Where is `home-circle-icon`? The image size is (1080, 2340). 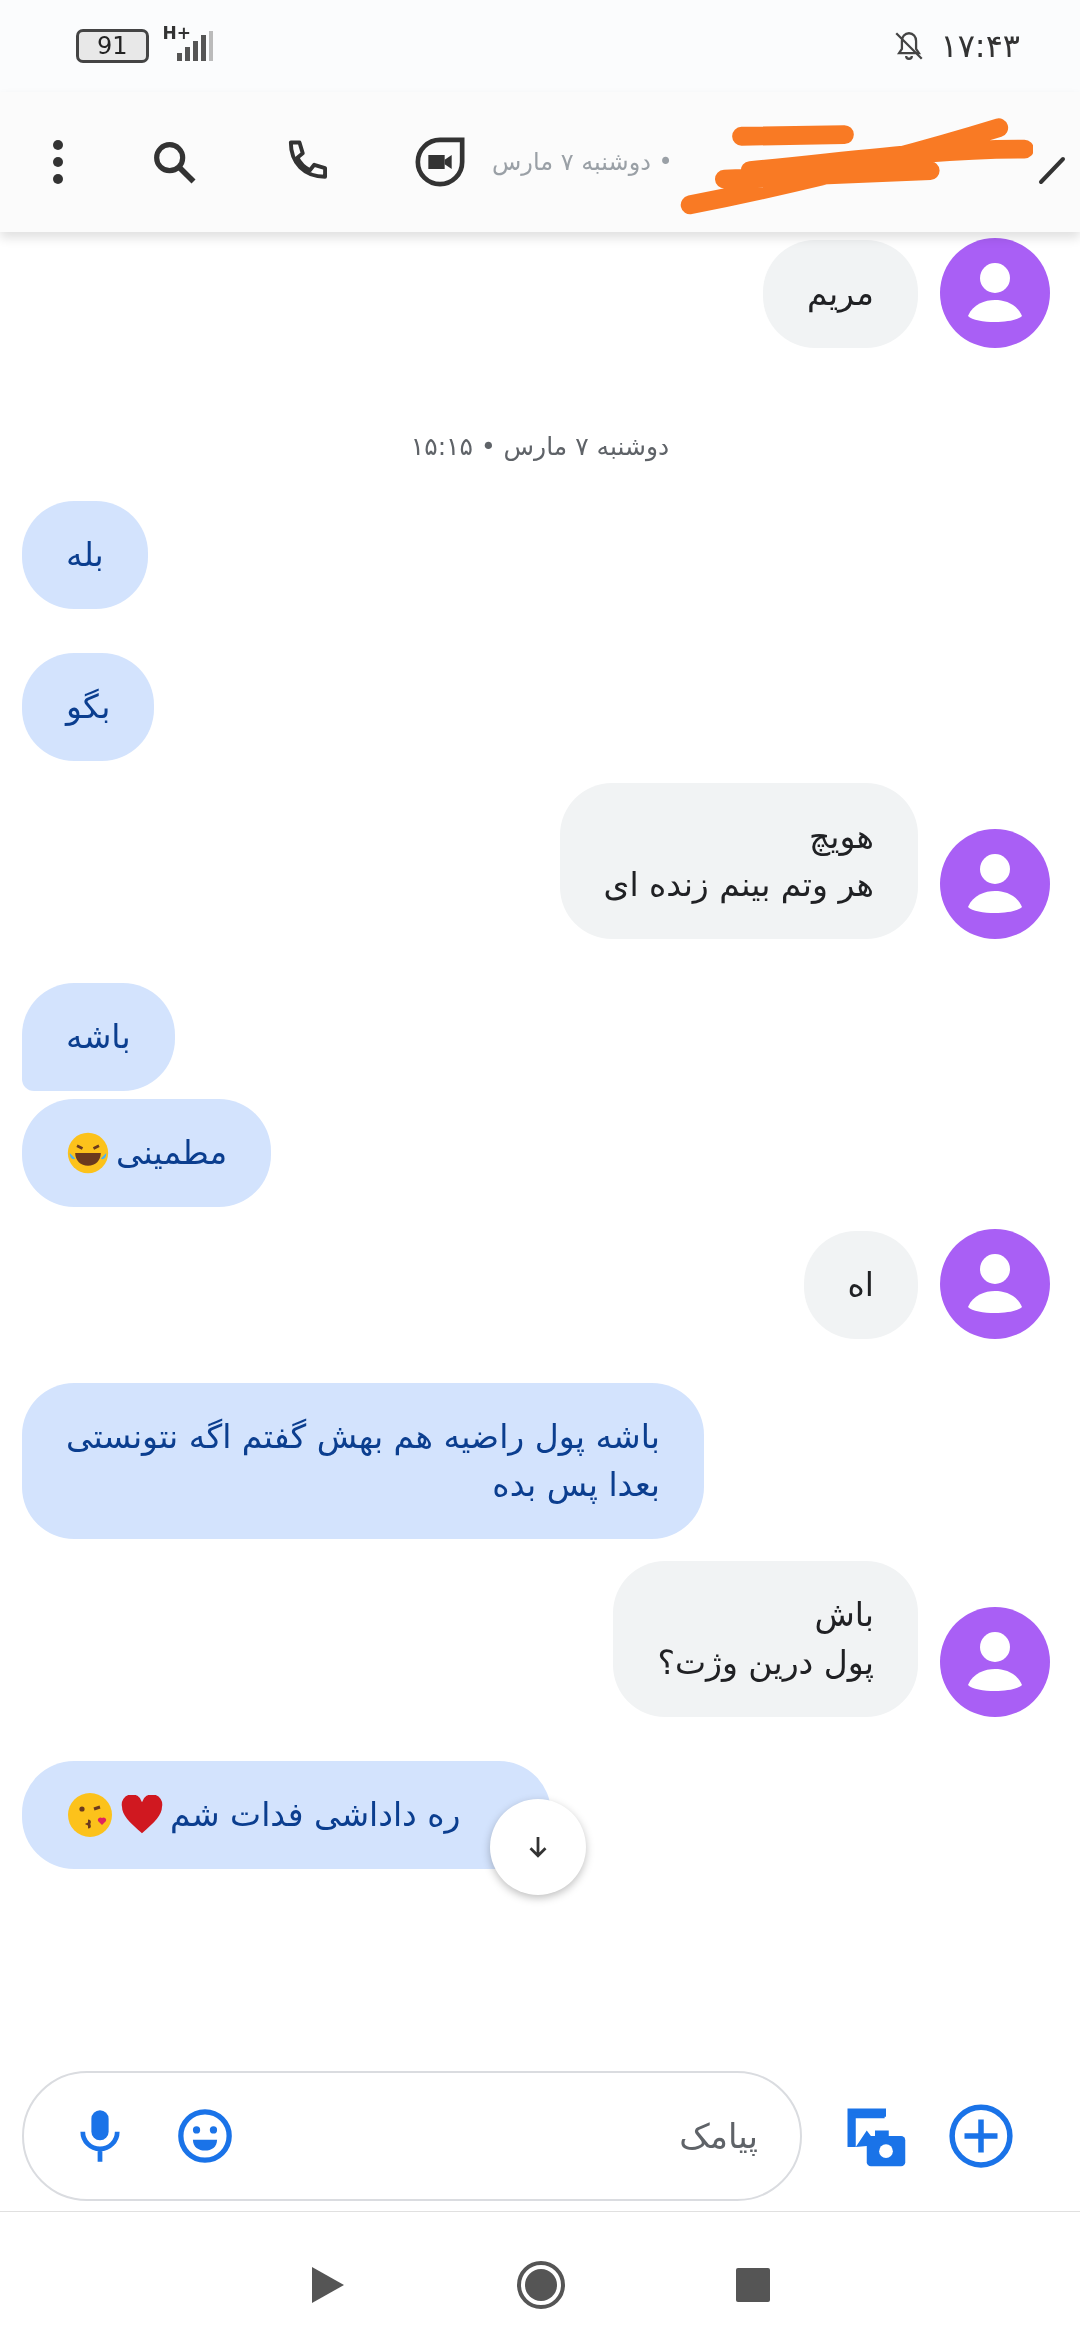 home-circle-icon is located at coordinates (541, 2285).